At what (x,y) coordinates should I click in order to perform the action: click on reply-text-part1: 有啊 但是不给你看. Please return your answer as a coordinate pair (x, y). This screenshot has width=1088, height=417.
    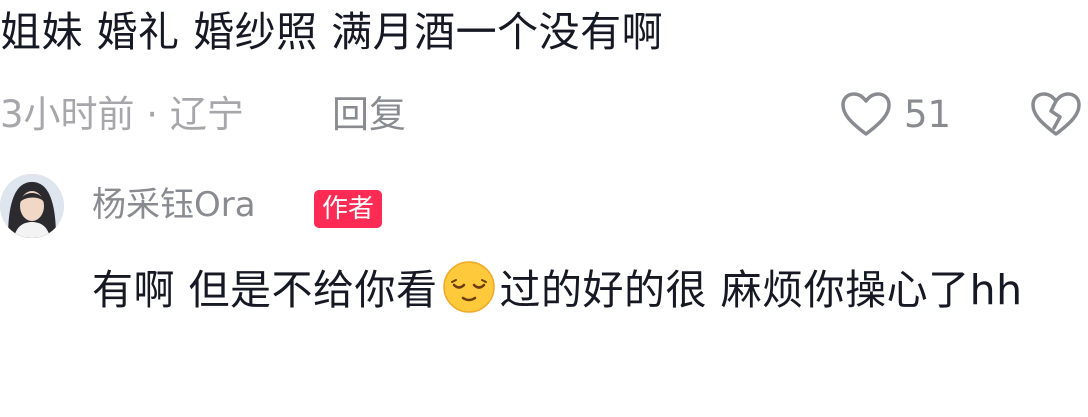
    Looking at the image, I should click on (265, 290).